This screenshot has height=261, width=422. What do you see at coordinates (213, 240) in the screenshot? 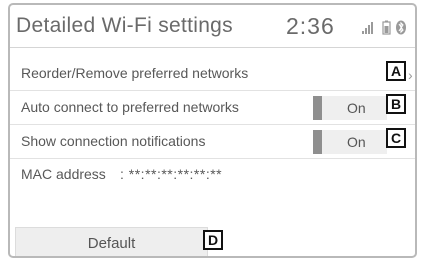
I see `callout-d: D` at bounding box center [213, 240].